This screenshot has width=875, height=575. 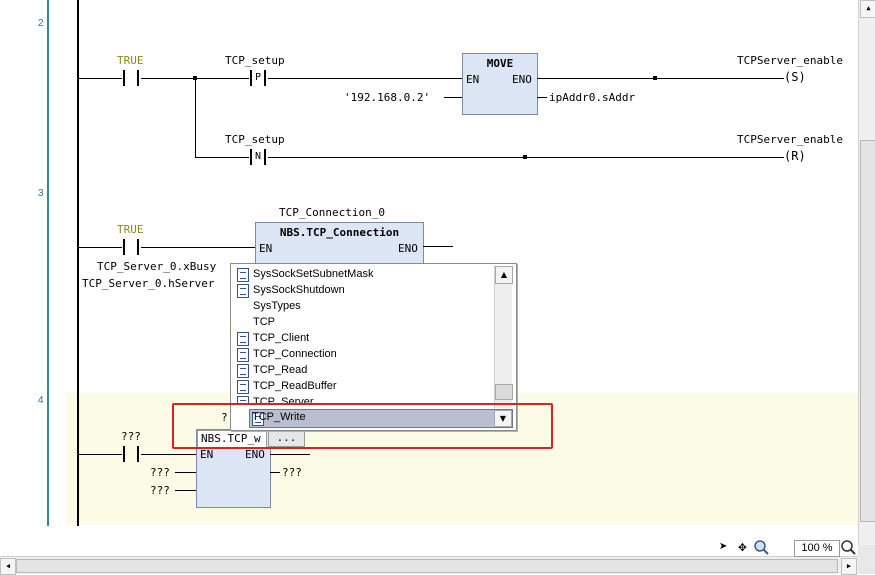 I want to click on rung-number: 3, so click(x=41, y=193).